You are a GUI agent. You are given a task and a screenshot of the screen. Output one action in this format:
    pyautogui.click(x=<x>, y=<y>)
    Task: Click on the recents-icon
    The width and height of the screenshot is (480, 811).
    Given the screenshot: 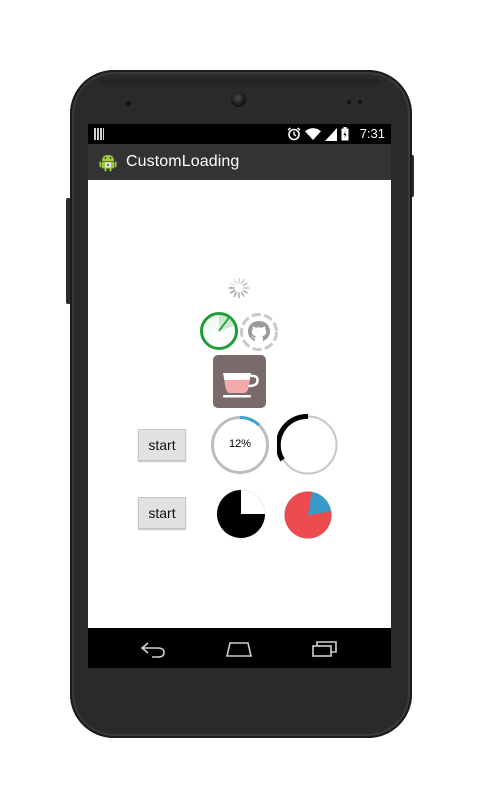 What is the action you would take?
    pyautogui.click(x=324, y=648)
    